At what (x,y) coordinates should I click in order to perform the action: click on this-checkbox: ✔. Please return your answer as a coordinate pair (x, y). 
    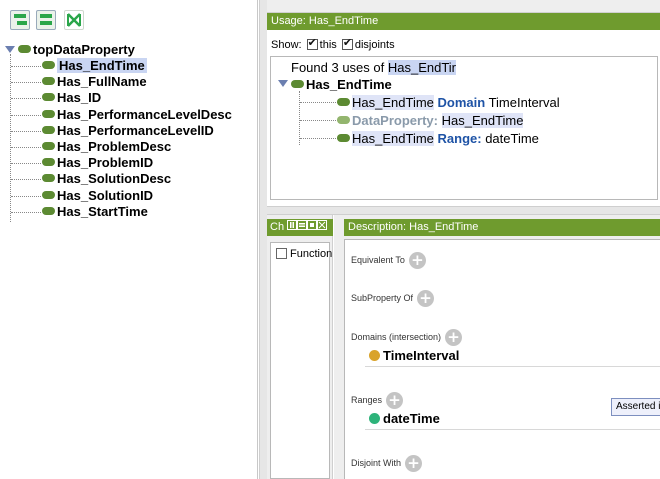
    Looking at the image, I should click on (312, 43).